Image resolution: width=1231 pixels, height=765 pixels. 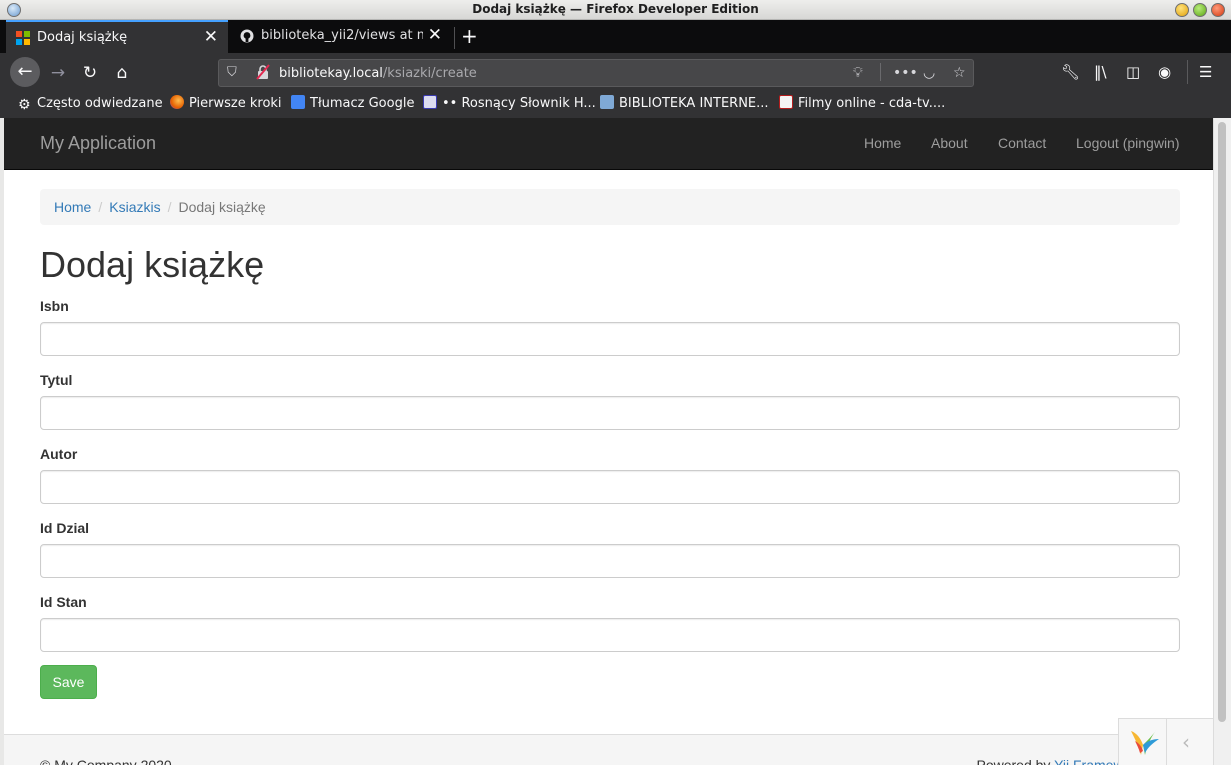 I want to click on page-scrollbar, so click(x=1222, y=441).